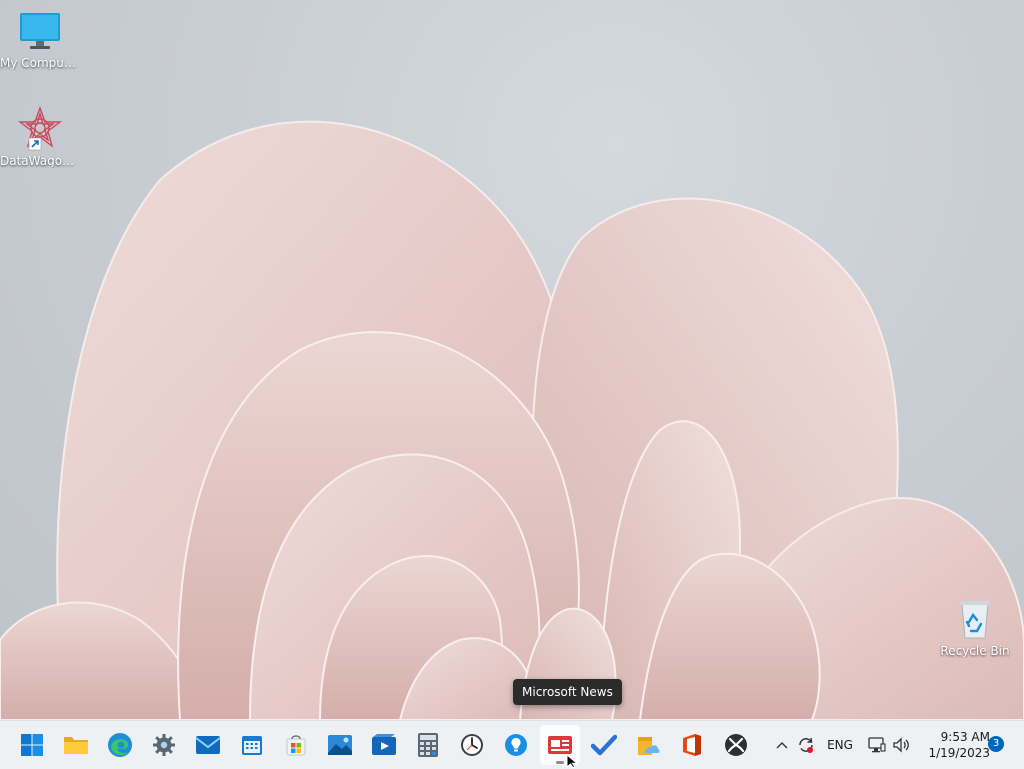 Image resolution: width=1024 pixels, height=769 pixels. What do you see at coordinates (996, 744) in the screenshot?
I see `notification-badge: 3` at bounding box center [996, 744].